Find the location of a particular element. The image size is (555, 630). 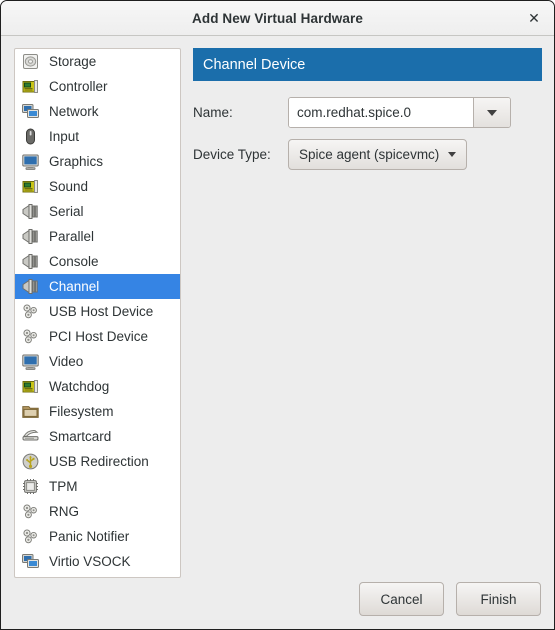

chip-icon is located at coordinates (30, 487).